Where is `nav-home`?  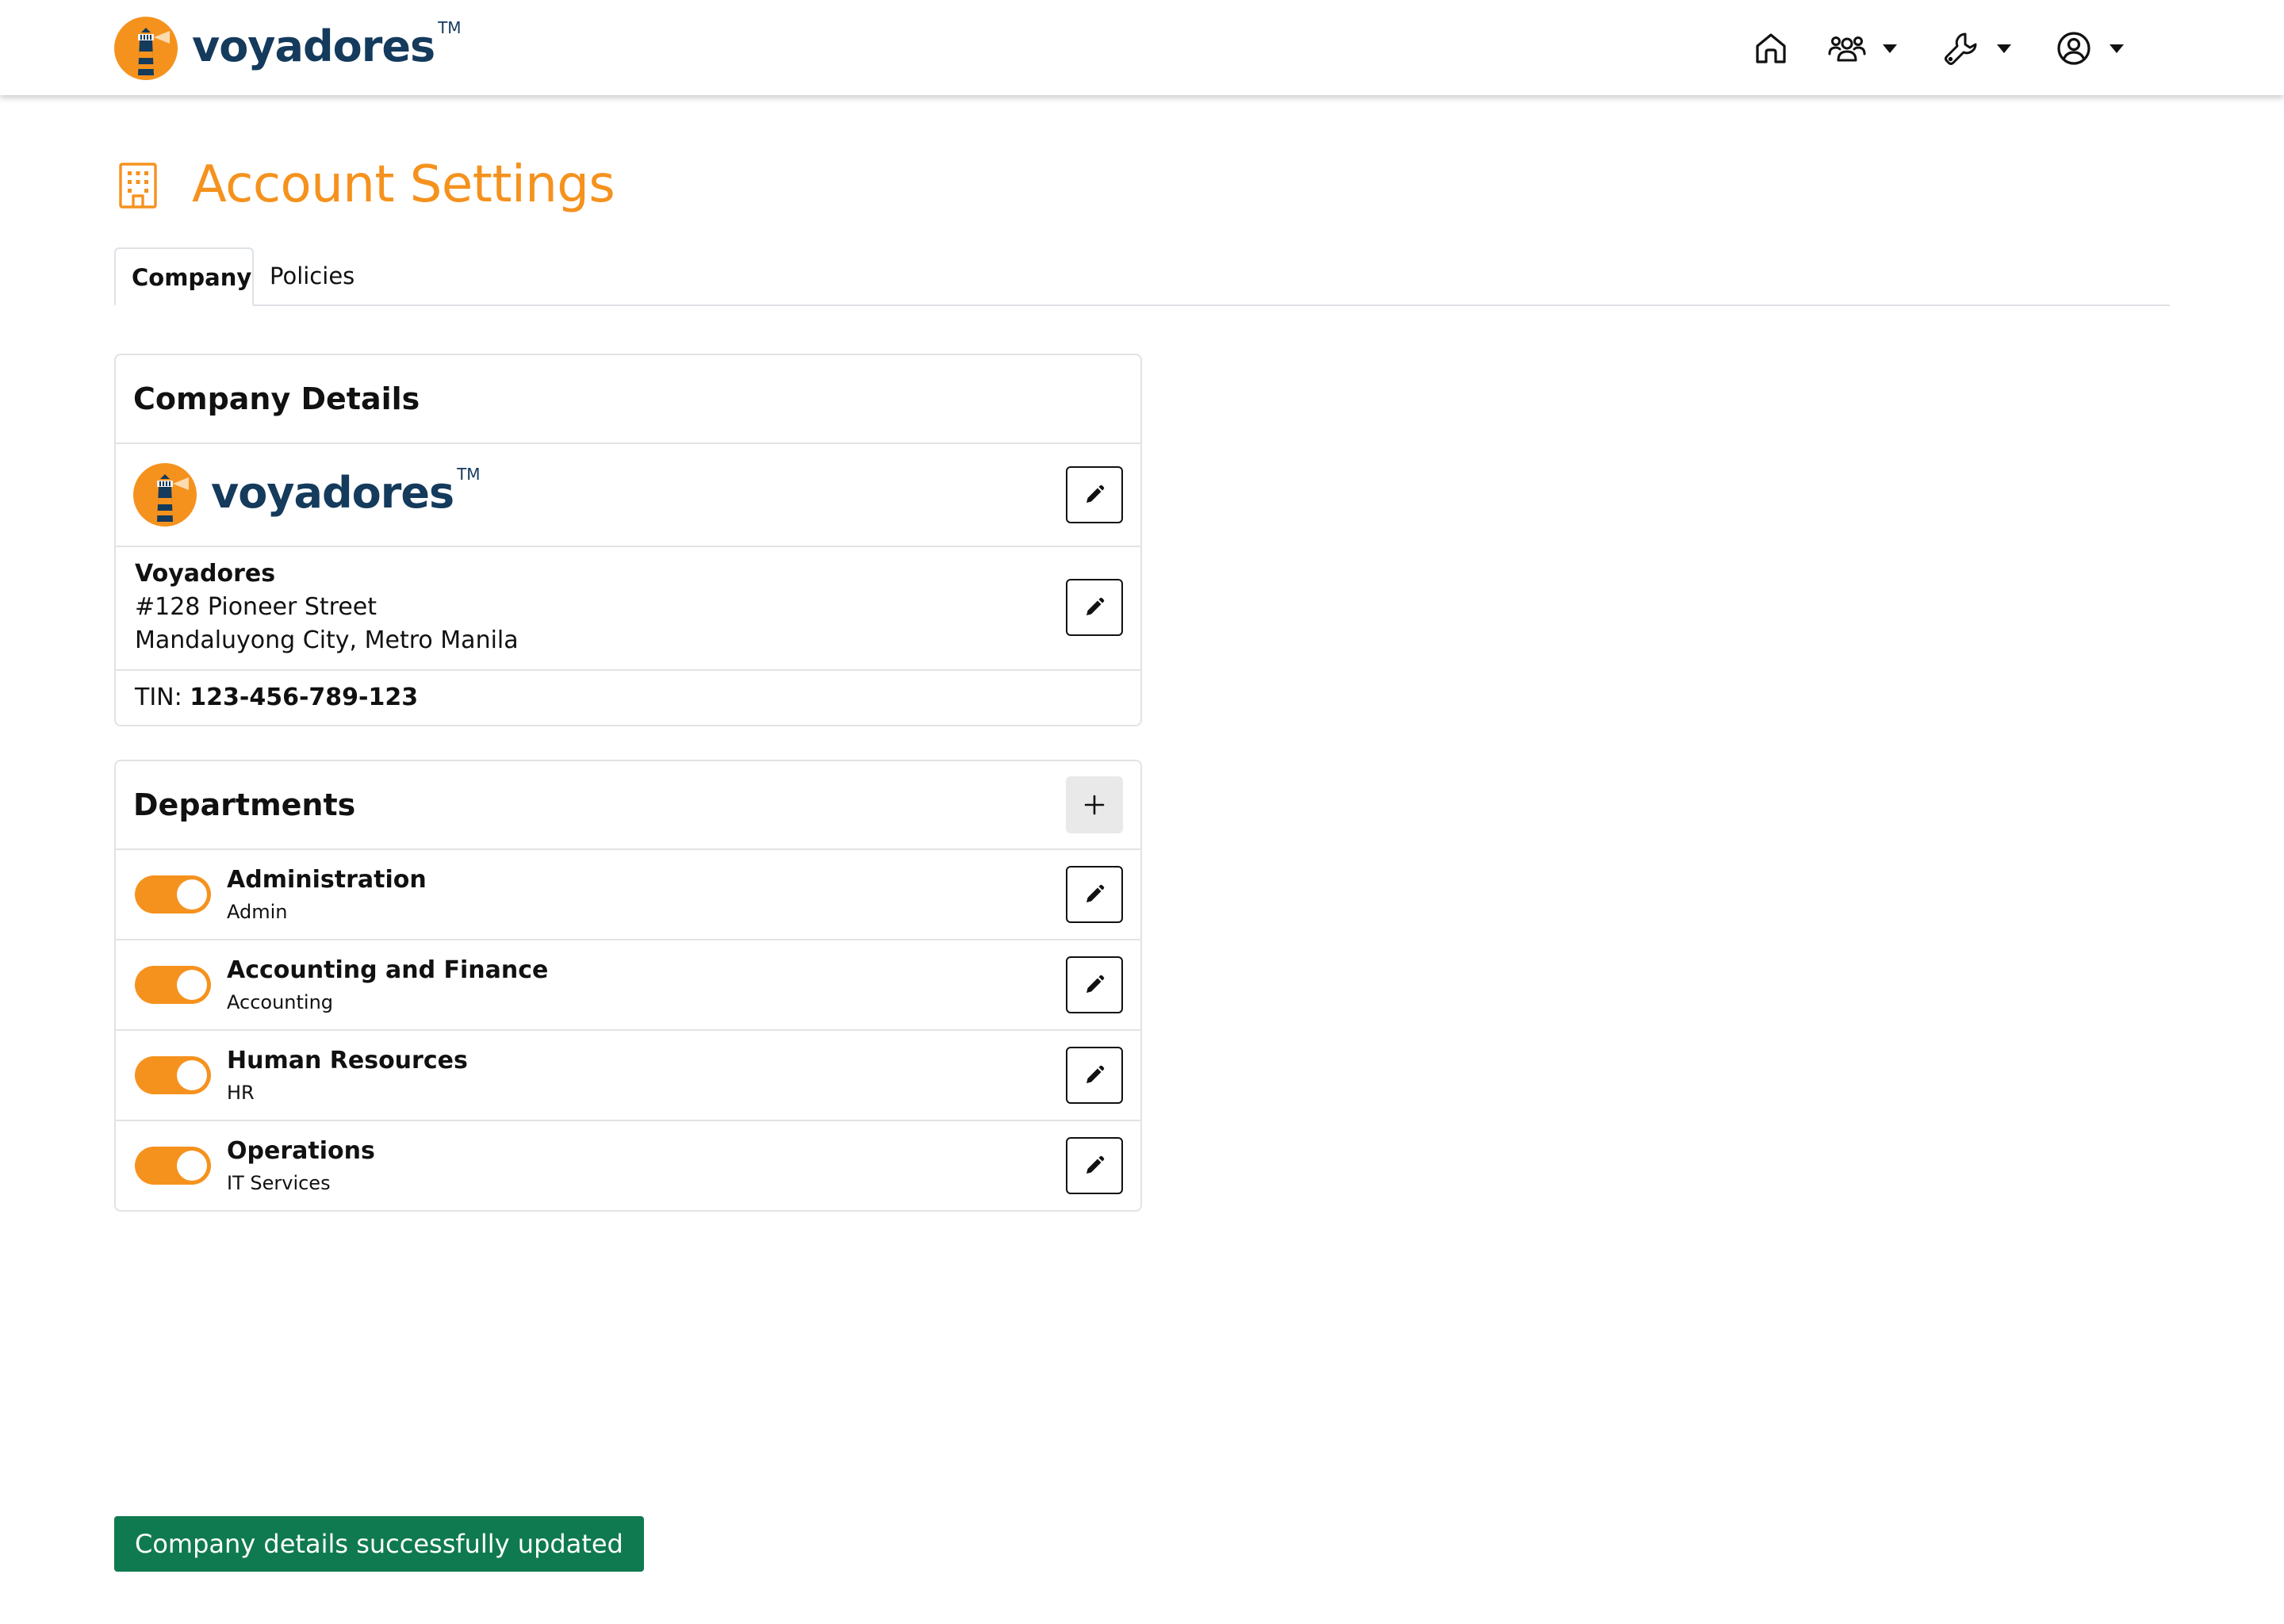
nav-home is located at coordinates (1771, 48).